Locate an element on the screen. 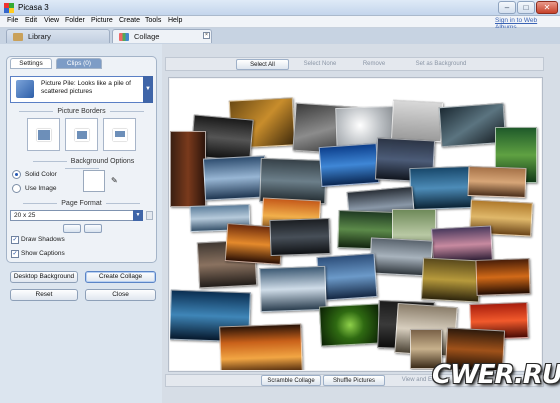 This screenshot has width=560, height=403. title-bar is located at coordinates (280, 8).